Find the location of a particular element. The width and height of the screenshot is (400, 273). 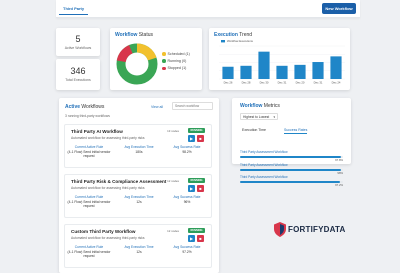

search-workflow-input is located at coordinates (192, 106).